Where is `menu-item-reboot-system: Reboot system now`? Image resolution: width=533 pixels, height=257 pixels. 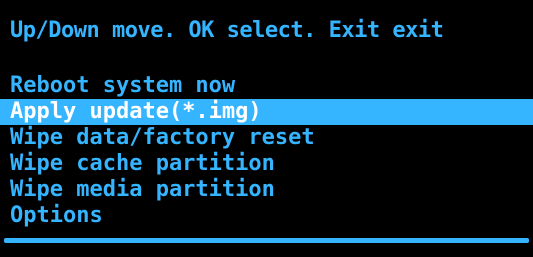 menu-item-reboot-system: Reboot system now is located at coordinates (266, 86).